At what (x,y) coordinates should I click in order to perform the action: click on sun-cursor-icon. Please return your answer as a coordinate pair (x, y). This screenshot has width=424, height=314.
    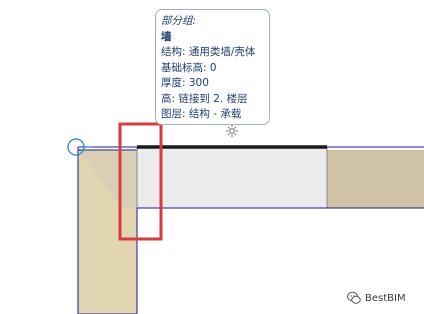
    Looking at the image, I should click on (232, 131).